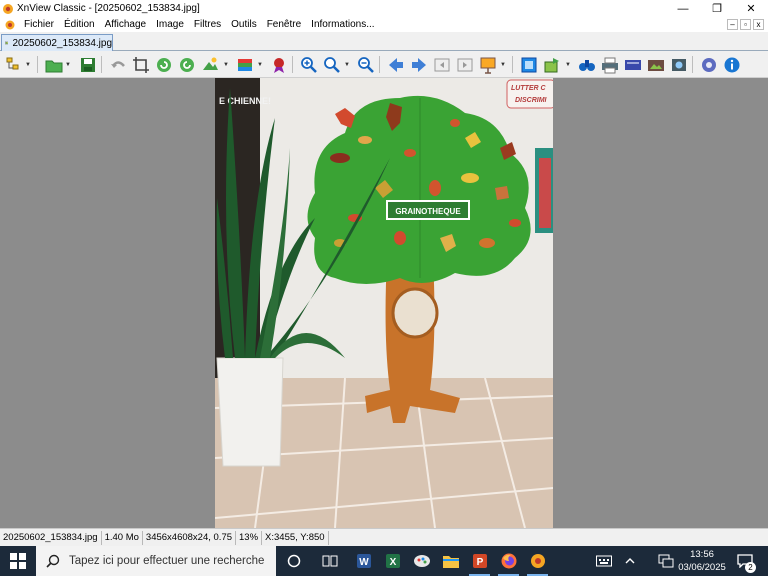 Image resolution: width=768 pixels, height=576 pixels. I want to click on adjust-icon, so click(209, 64).